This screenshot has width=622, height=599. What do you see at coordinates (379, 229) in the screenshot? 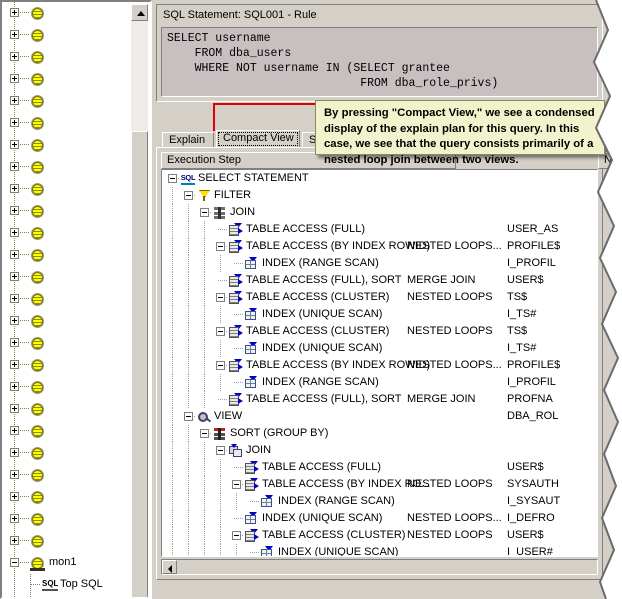
I see `explain-row: TABLE ACCESS (FULL) USER_AS` at bounding box center [379, 229].